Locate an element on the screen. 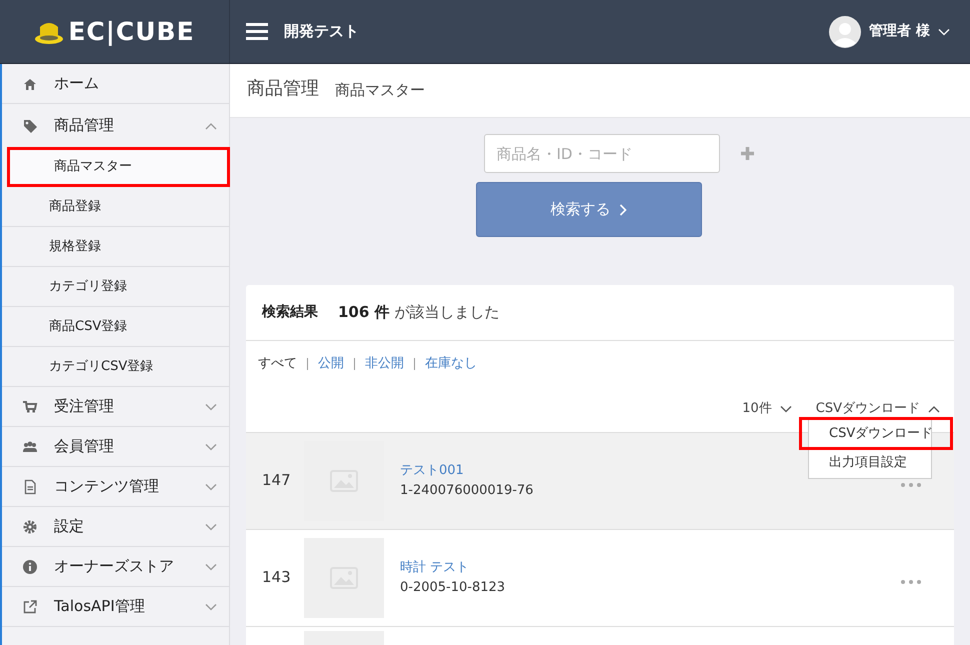 Image resolution: width=970 pixels, height=645 pixels. product-id: 147 is located at coordinates (277, 481).